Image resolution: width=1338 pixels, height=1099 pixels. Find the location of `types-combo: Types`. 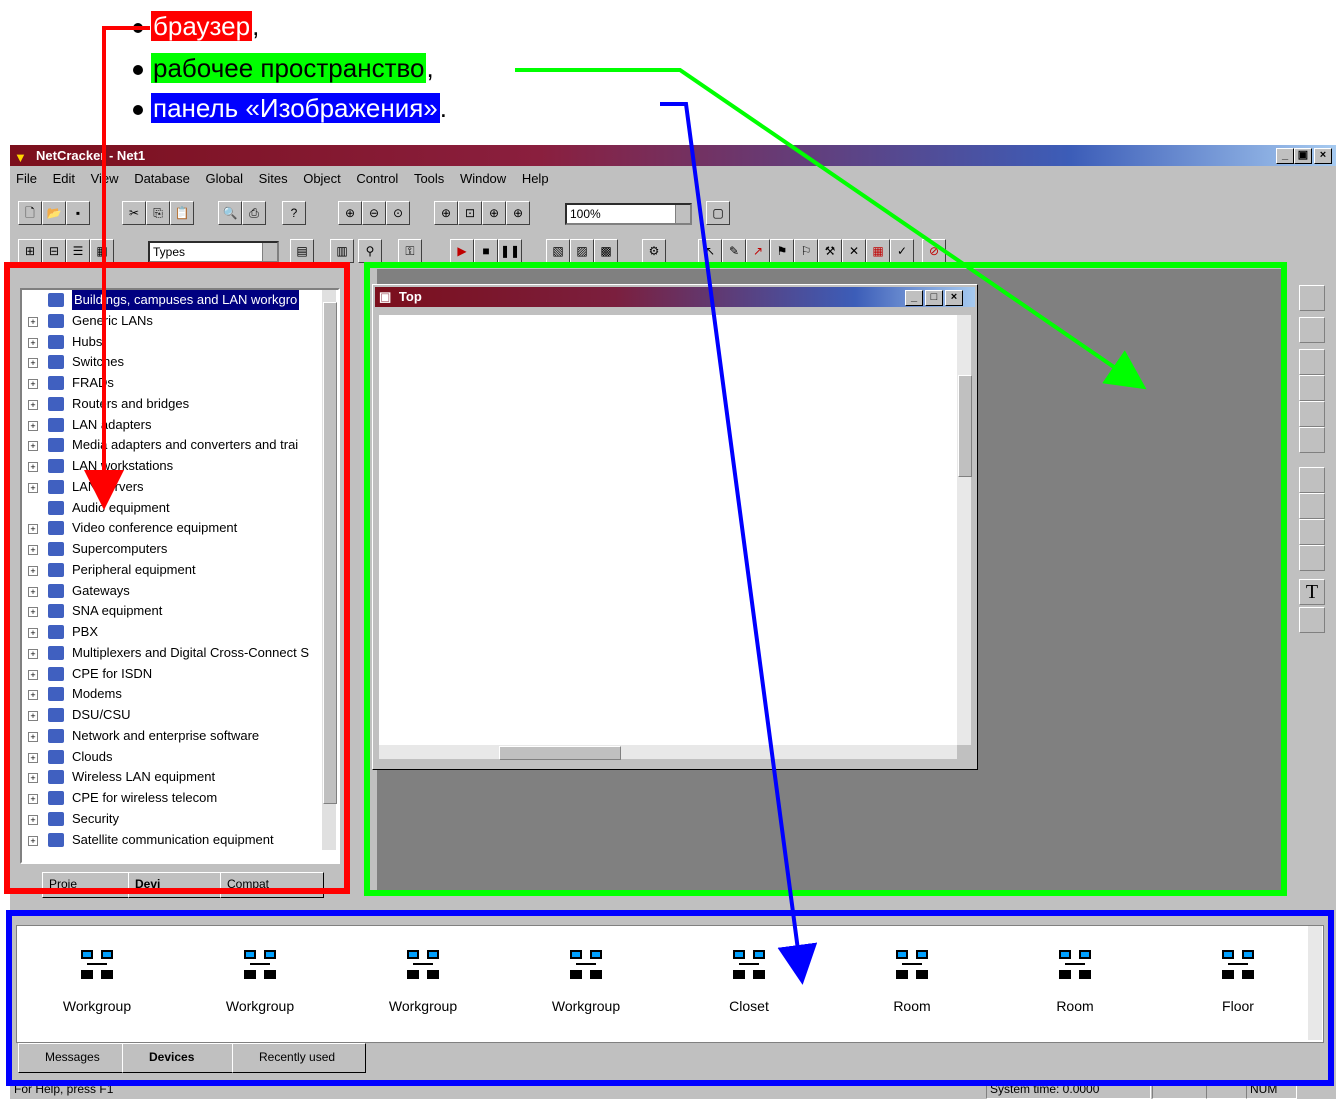

types-combo: Types is located at coordinates (213, 252).